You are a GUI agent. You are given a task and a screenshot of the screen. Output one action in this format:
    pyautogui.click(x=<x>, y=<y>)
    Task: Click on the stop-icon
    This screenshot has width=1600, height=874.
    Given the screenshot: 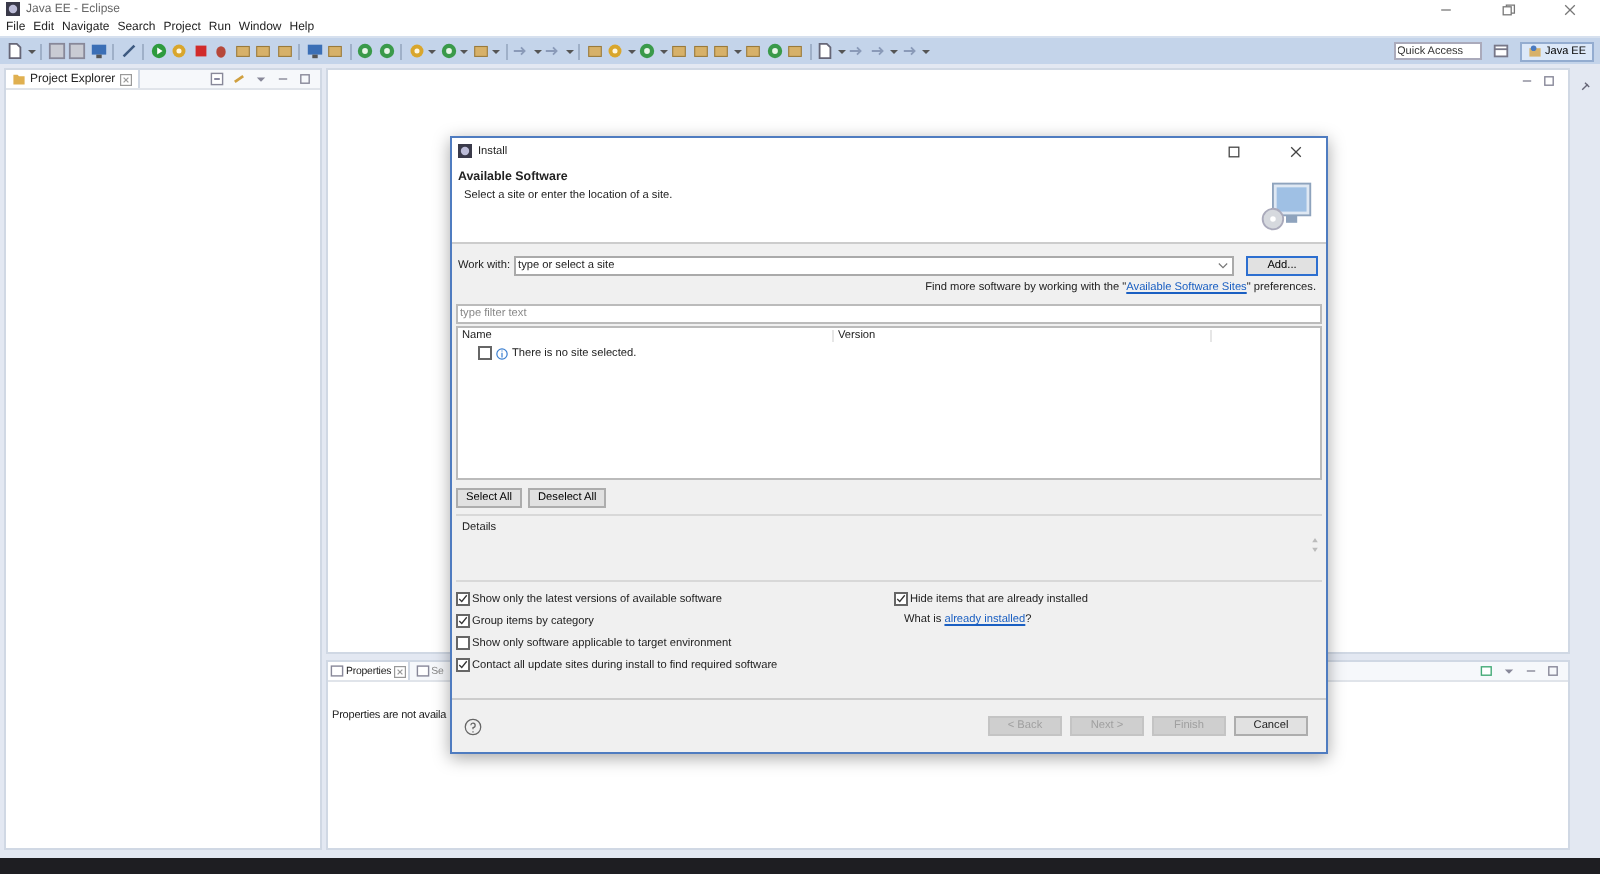 What is the action you would take?
    pyautogui.click(x=200, y=51)
    